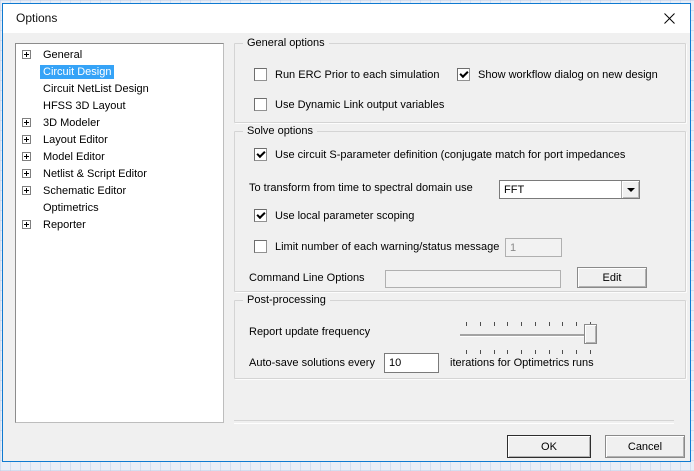 This screenshot has width=694, height=471. I want to click on tree-item-3d-modeler: 3D Modeler, so click(119, 122).